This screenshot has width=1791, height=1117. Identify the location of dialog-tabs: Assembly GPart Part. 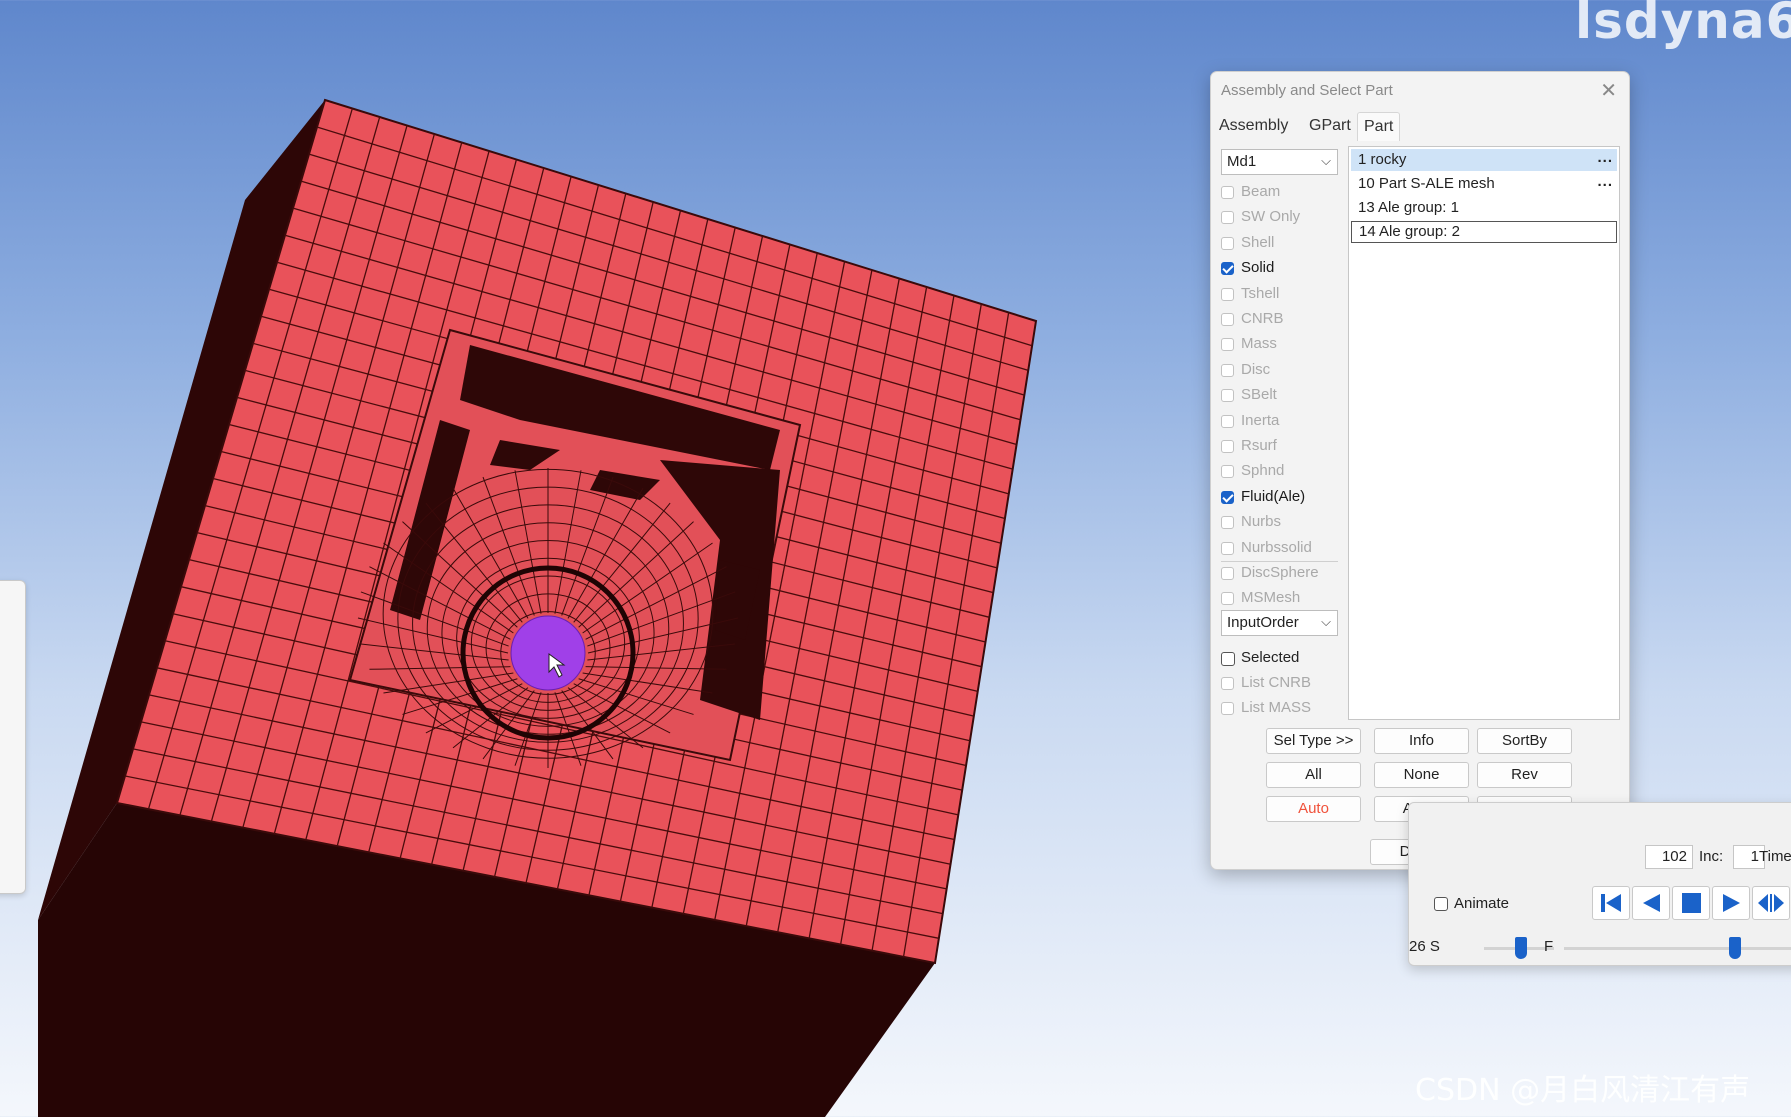
(1420, 126).